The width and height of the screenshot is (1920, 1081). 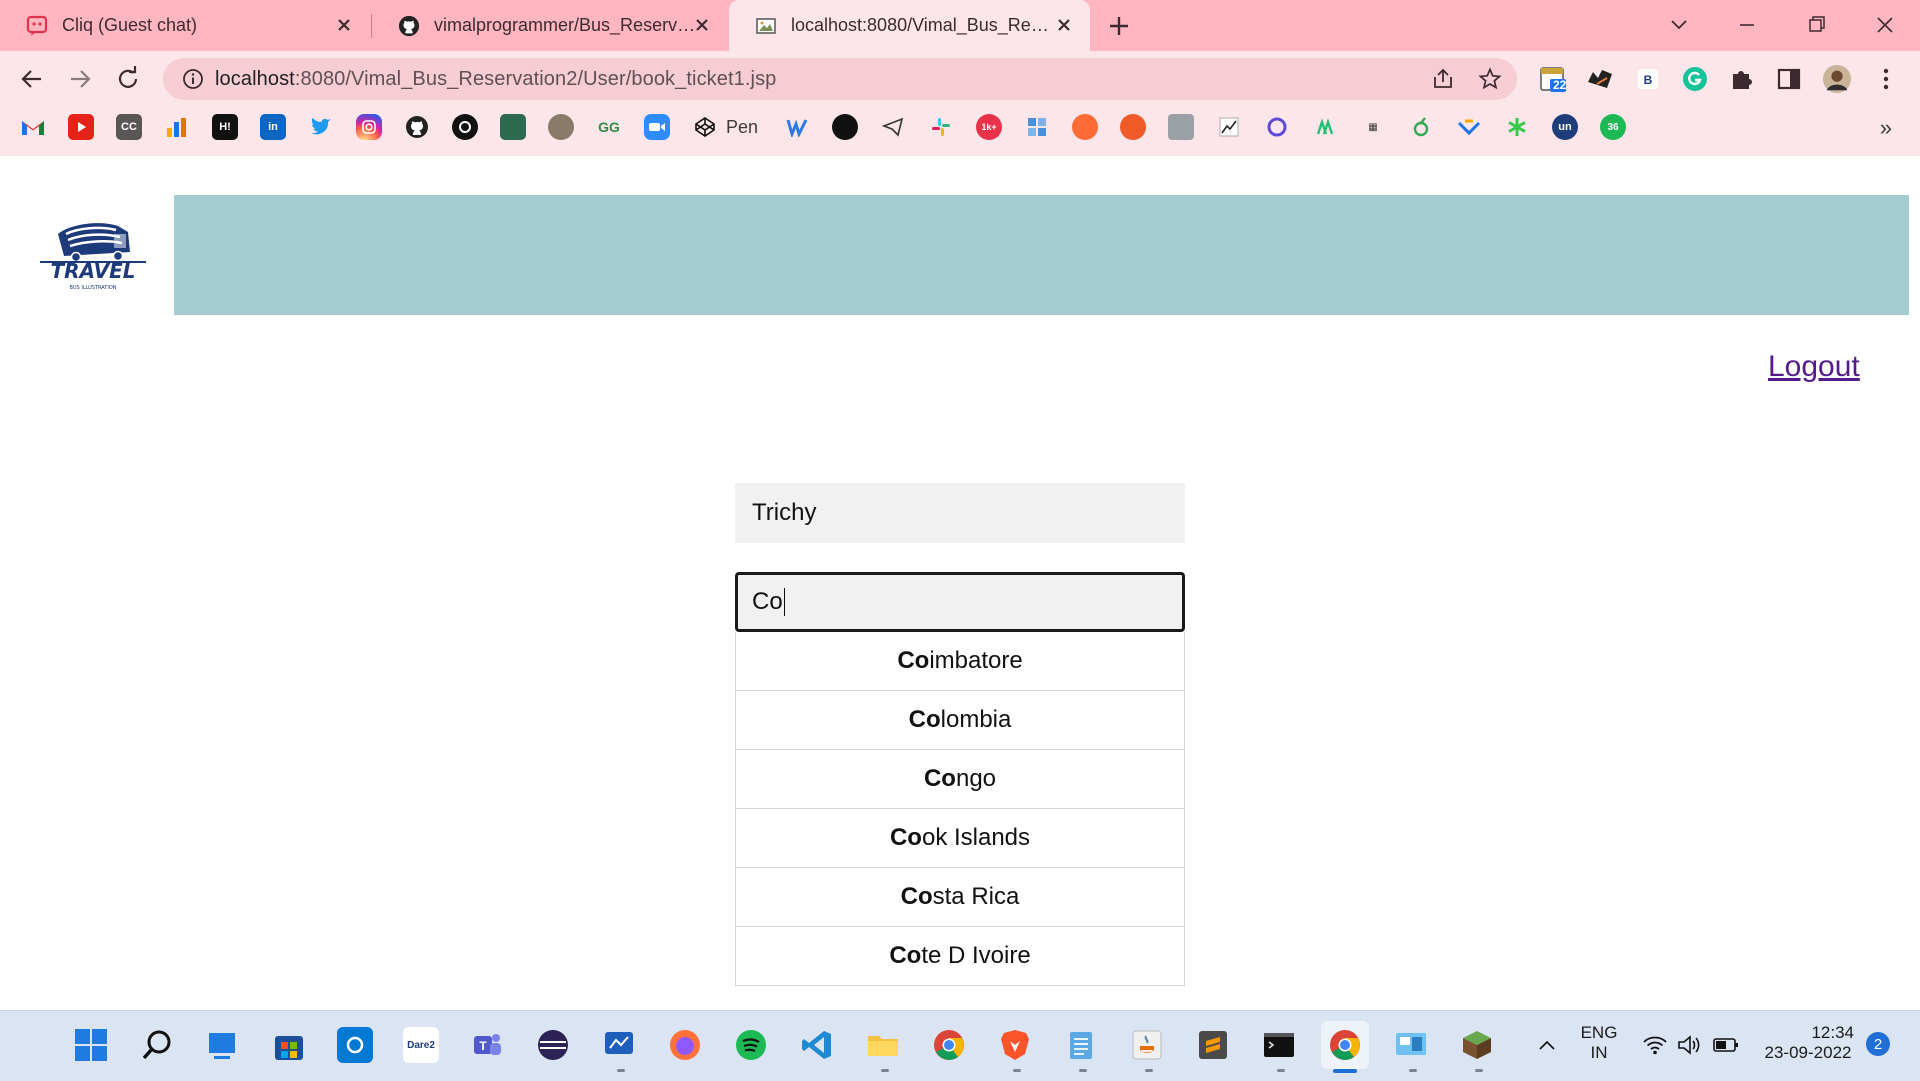 What do you see at coordinates (1085, 127) in the screenshot?
I see `blogger-icon` at bounding box center [1085, 127].